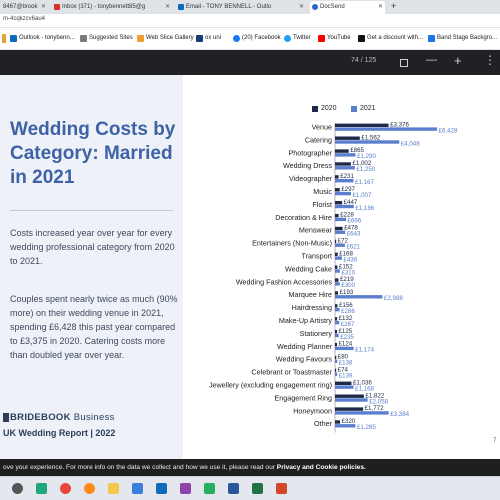 The width and height of the screenshot is (500, 500). I want to click on address-bar: m-4cqkzcv6au4, so click(250, 21).